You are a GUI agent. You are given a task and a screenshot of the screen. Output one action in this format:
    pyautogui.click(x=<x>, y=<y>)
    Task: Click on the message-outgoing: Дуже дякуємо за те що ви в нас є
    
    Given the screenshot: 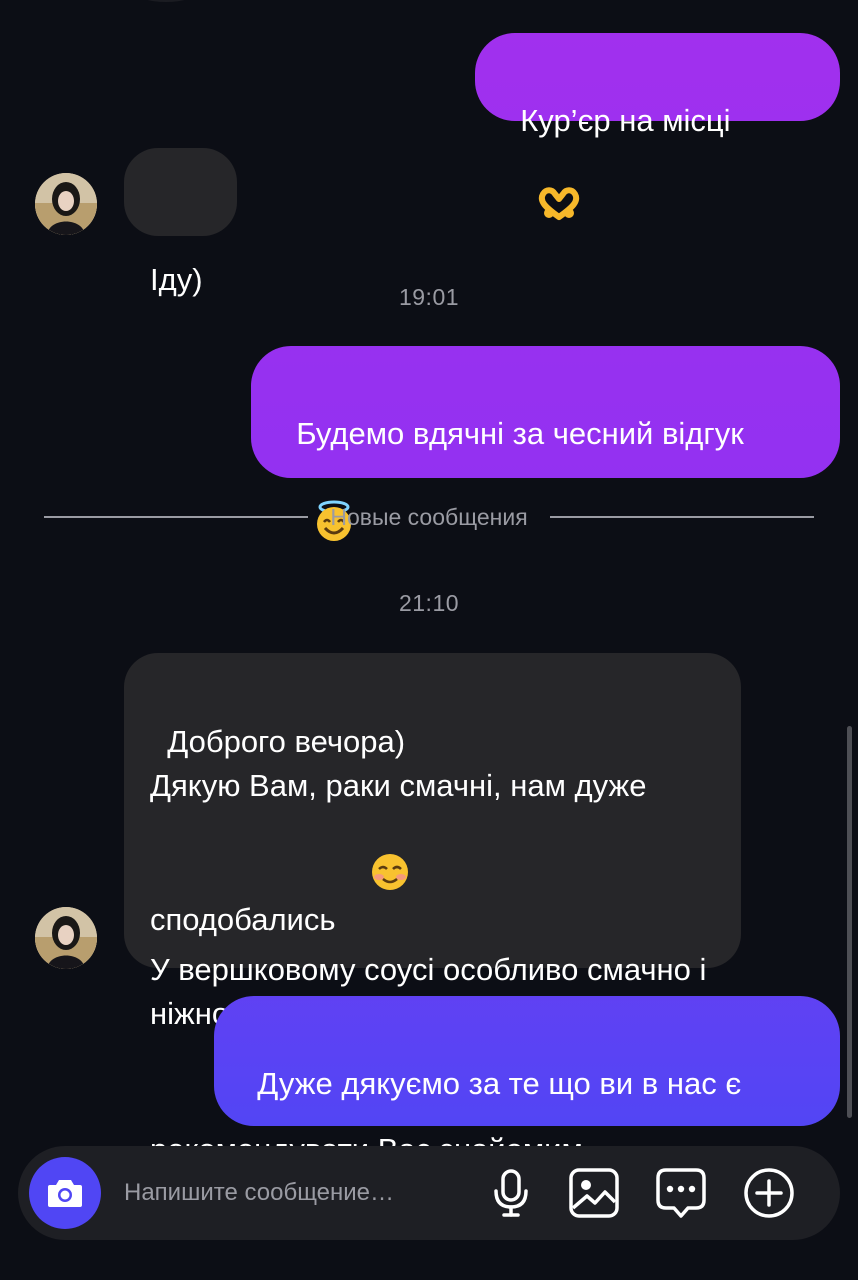 What is the action you would take?
    pyautogui.click(x=527, y=1092)
    